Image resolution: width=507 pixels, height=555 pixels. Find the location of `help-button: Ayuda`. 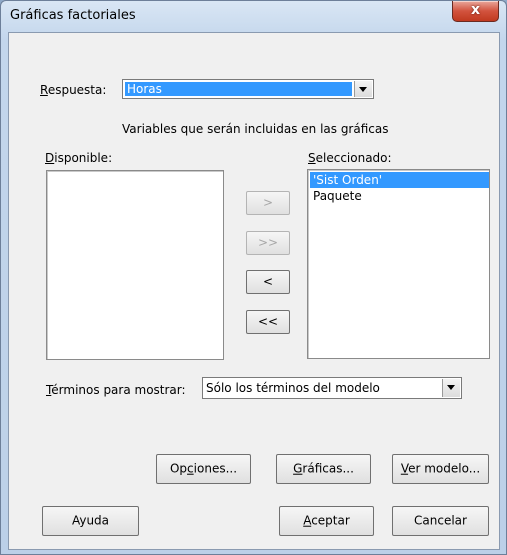

help-button: Ayuda is located at coordinates (90, 521).